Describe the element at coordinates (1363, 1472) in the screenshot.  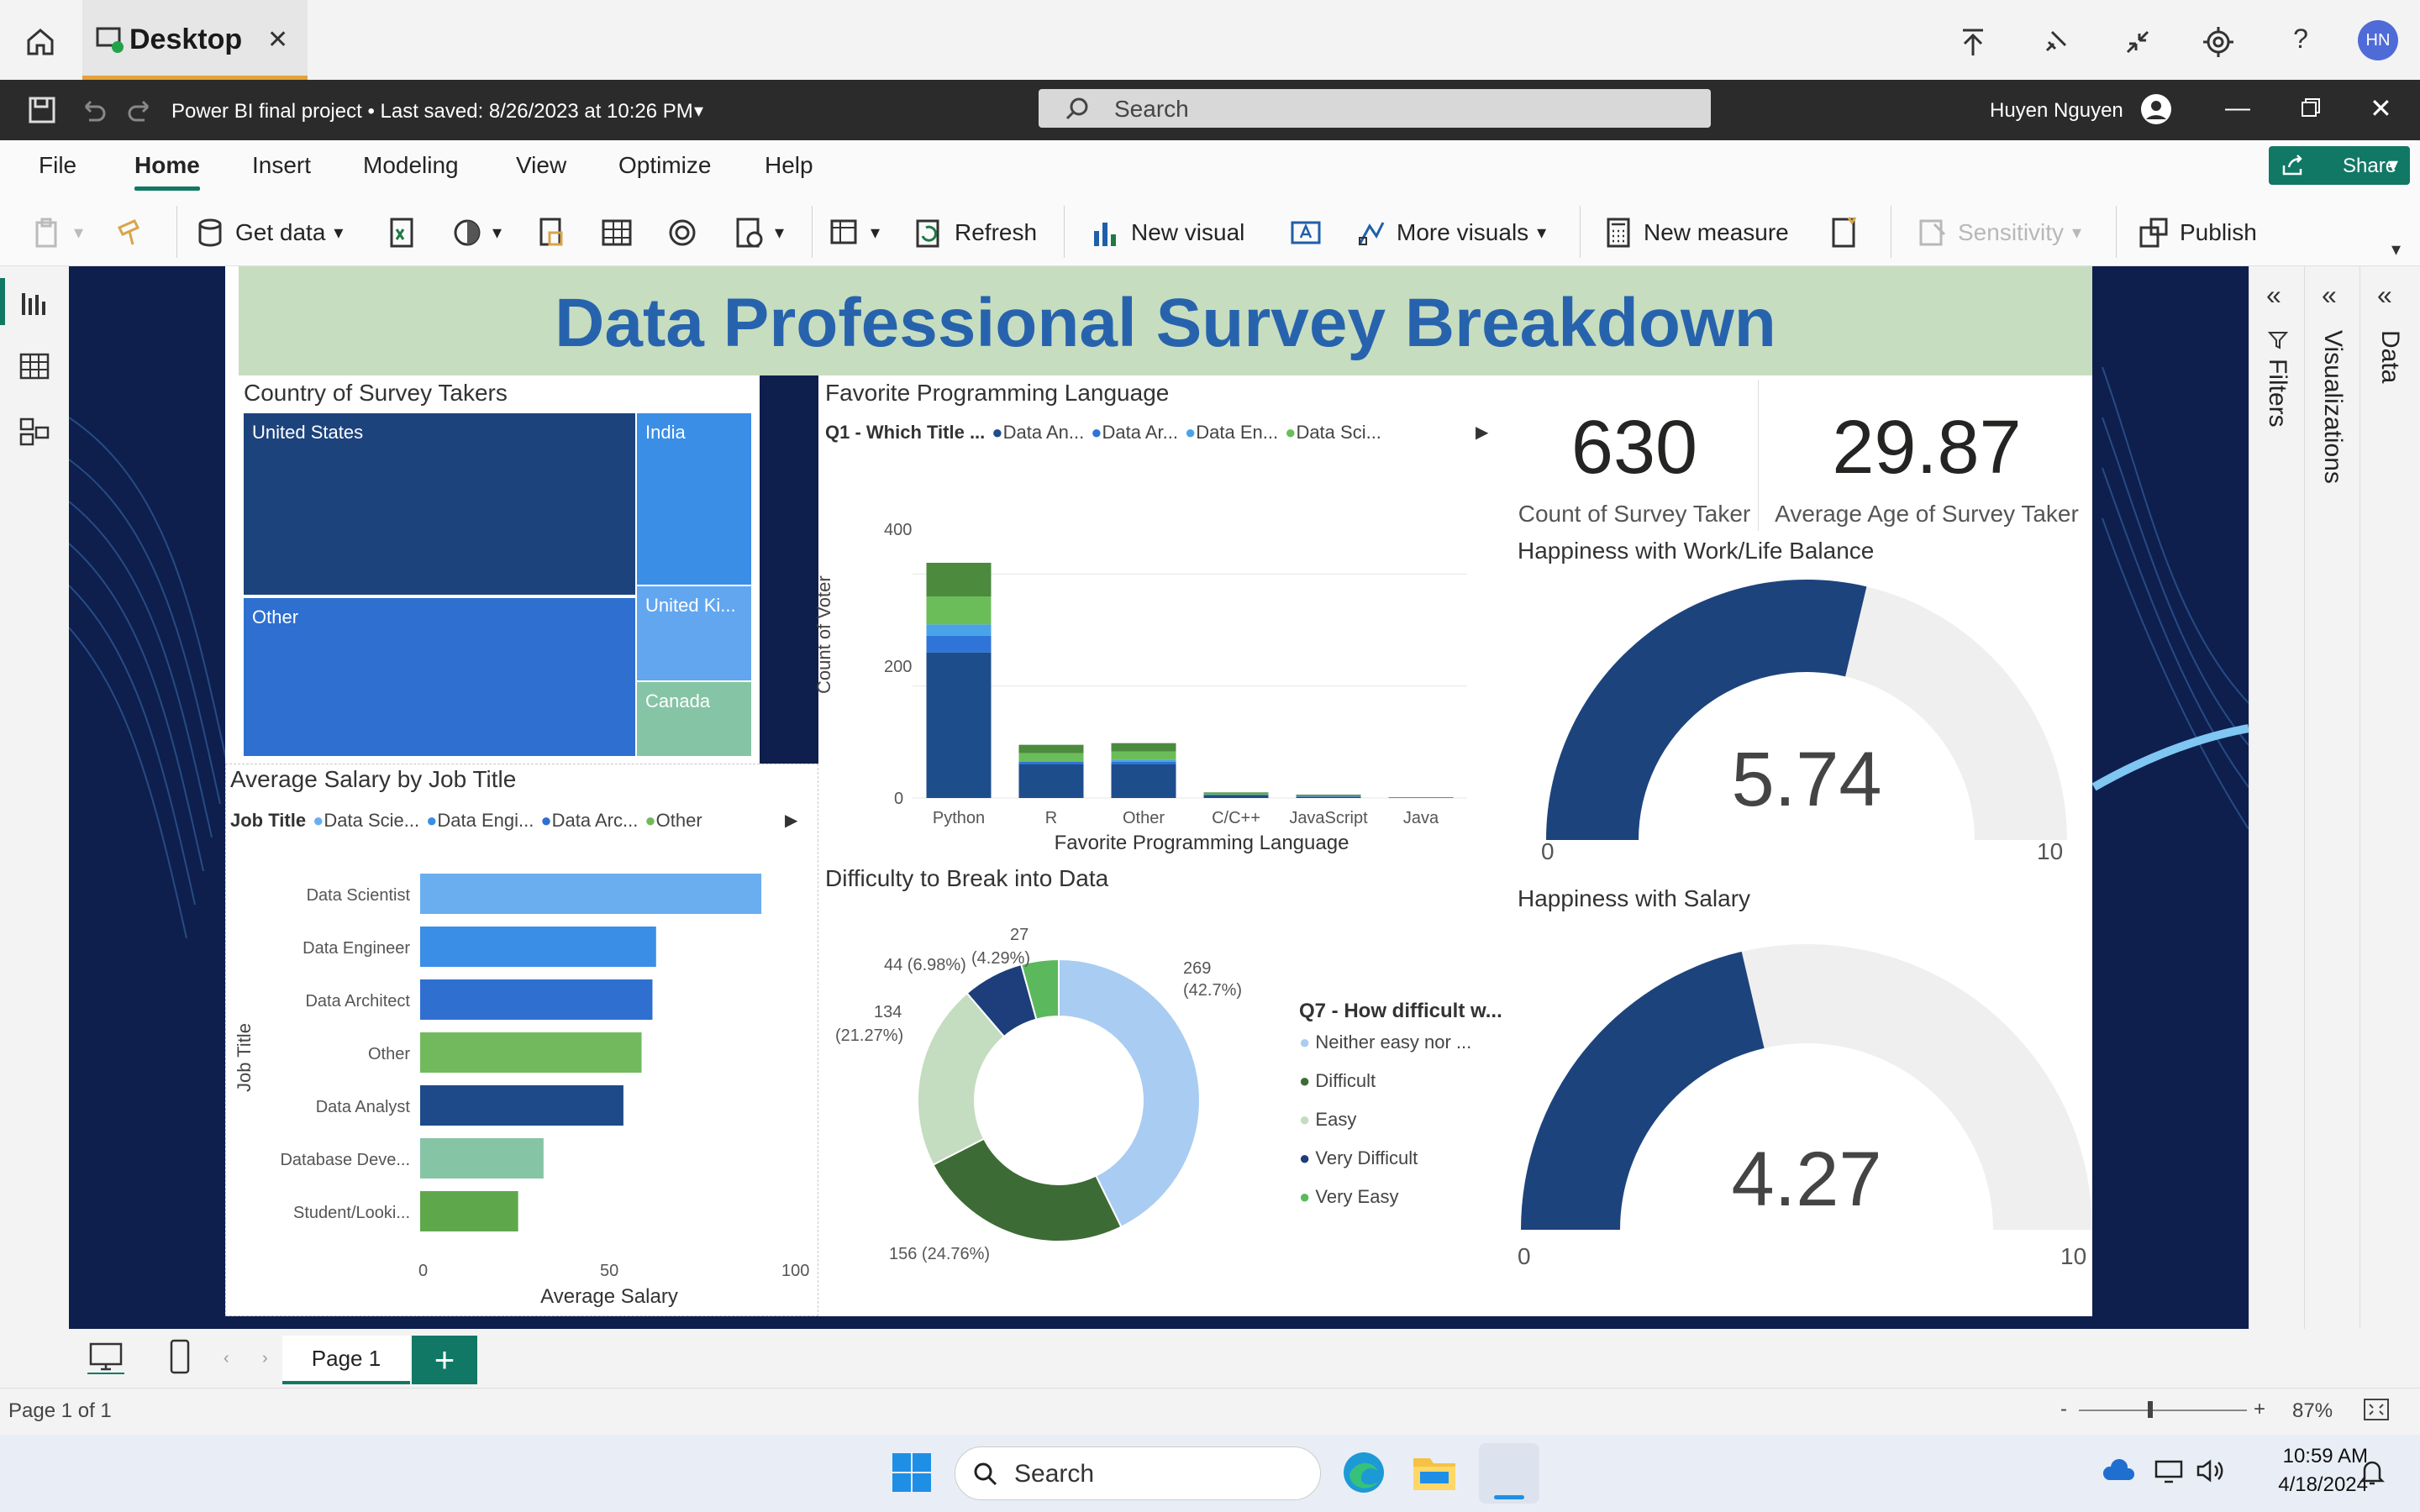
I see `edge-browser-icon` at that location.